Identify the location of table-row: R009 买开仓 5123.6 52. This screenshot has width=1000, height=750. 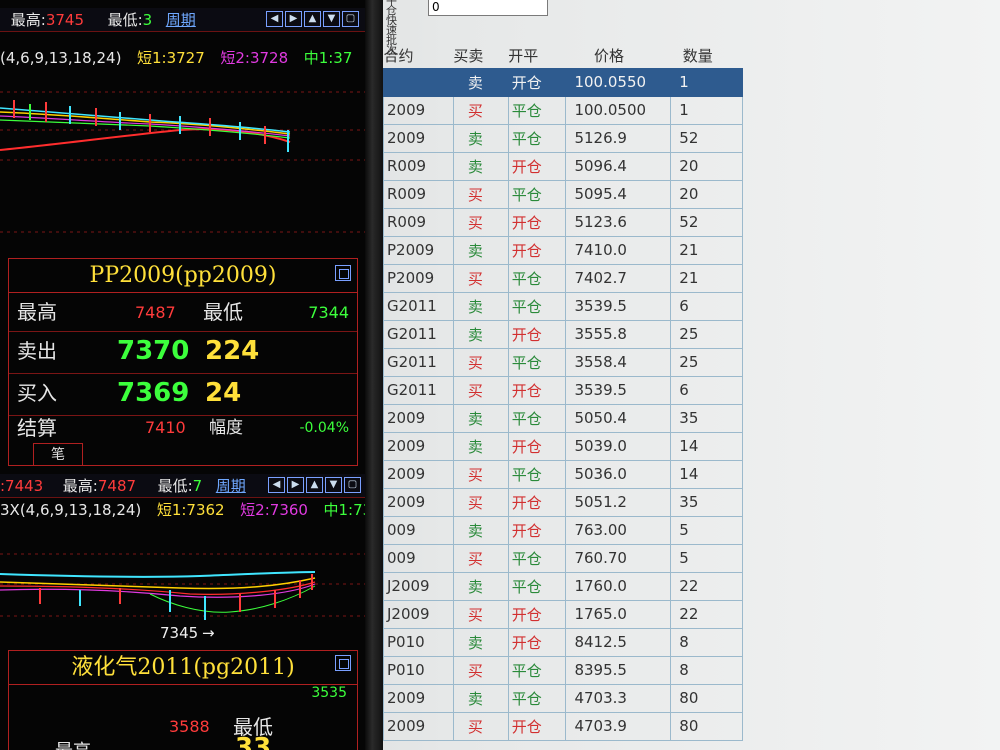
(563, 222).